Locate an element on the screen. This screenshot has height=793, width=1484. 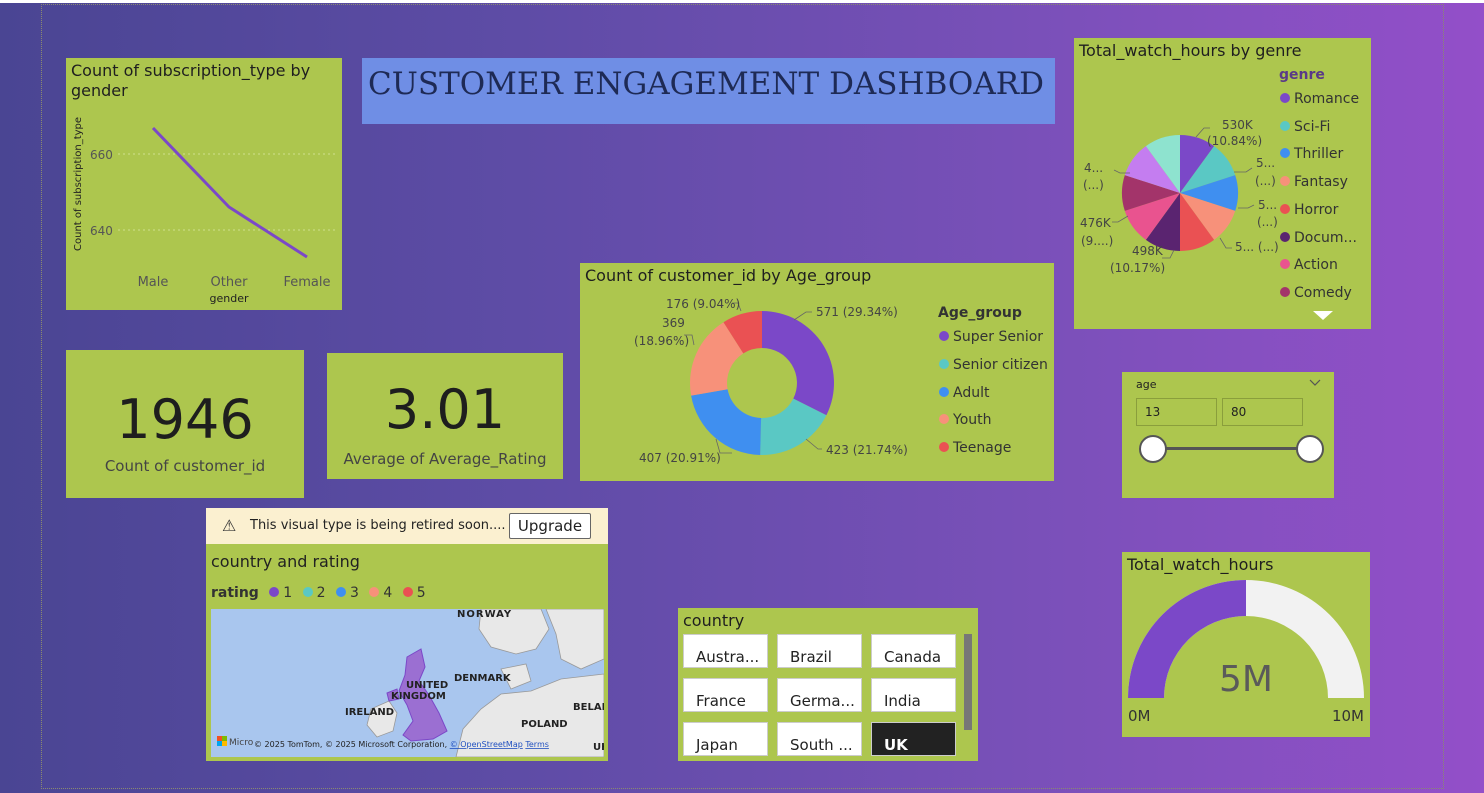
map-label-belarus: BELAI is located at coordinates (588, 707).